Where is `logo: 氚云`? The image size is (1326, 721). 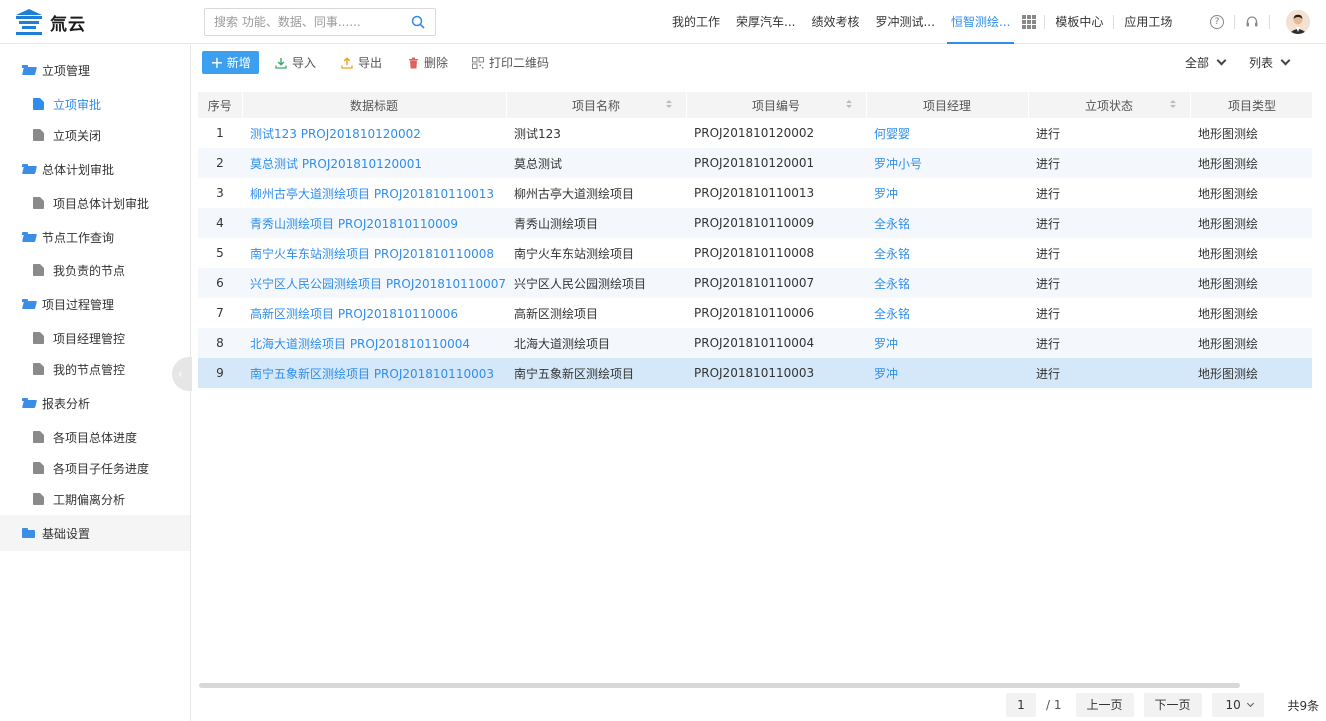
logo: 氚云 is located at coordinates (50, 22).